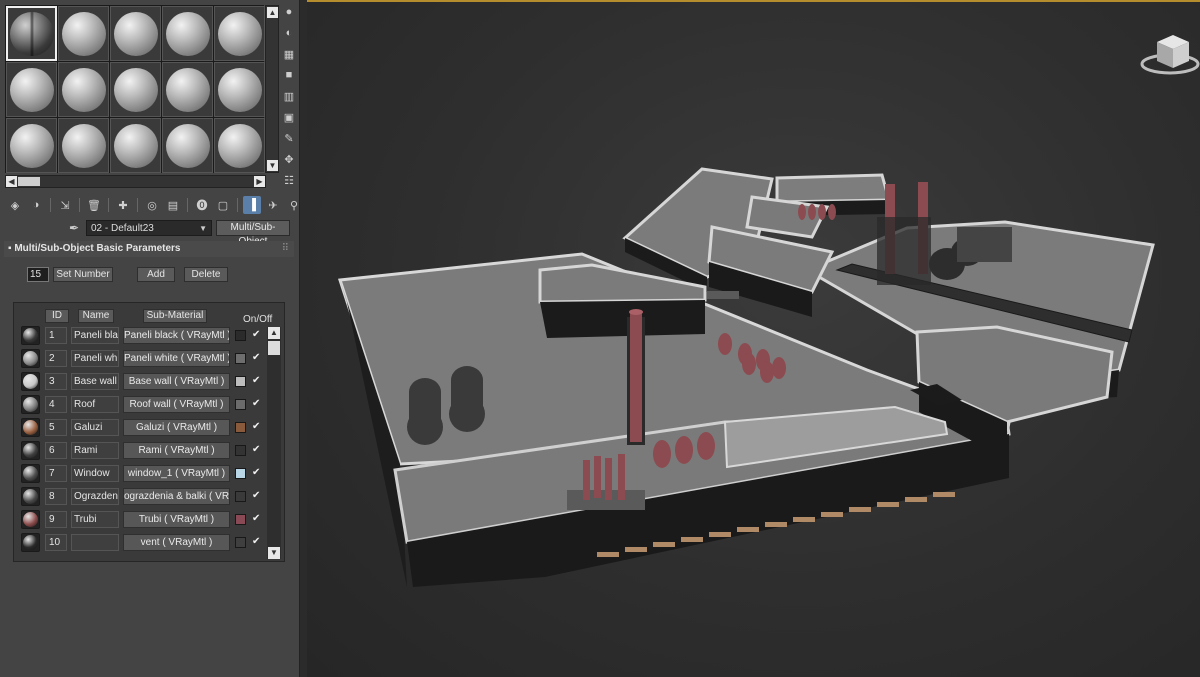 The image size is (1200, 677). I want to click on header-name: Name, so click(96, 316).